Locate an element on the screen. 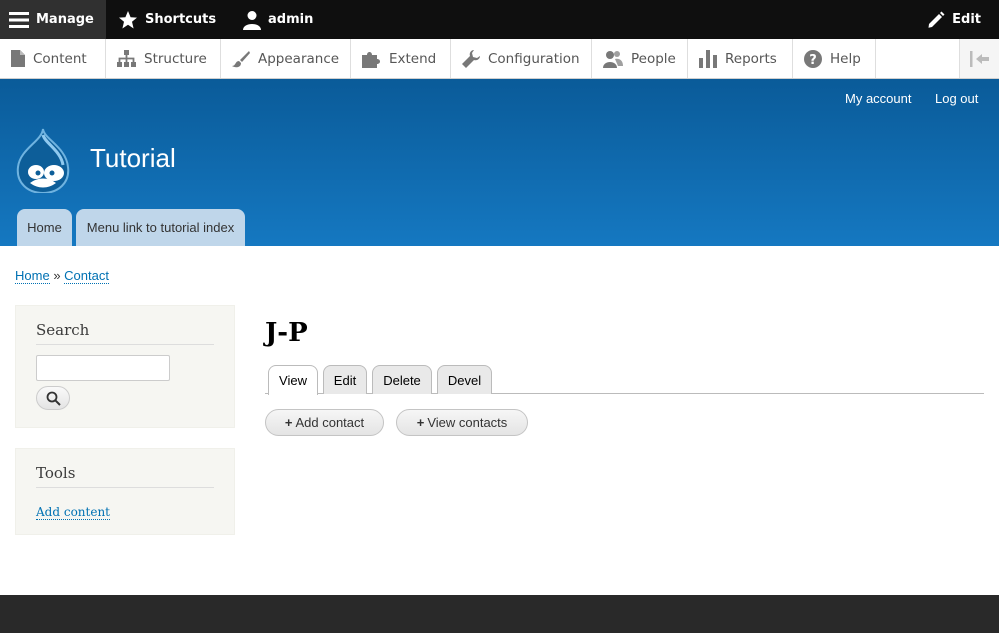 This screenshot has height=633, width=999. add-contact-label: Add contact is located at coordinates (330, 422).